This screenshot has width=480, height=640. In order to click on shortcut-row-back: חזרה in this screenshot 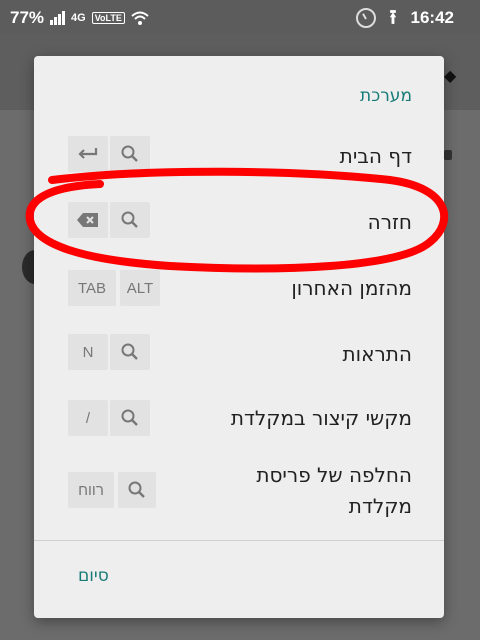, I will do `click(239, 222)`.